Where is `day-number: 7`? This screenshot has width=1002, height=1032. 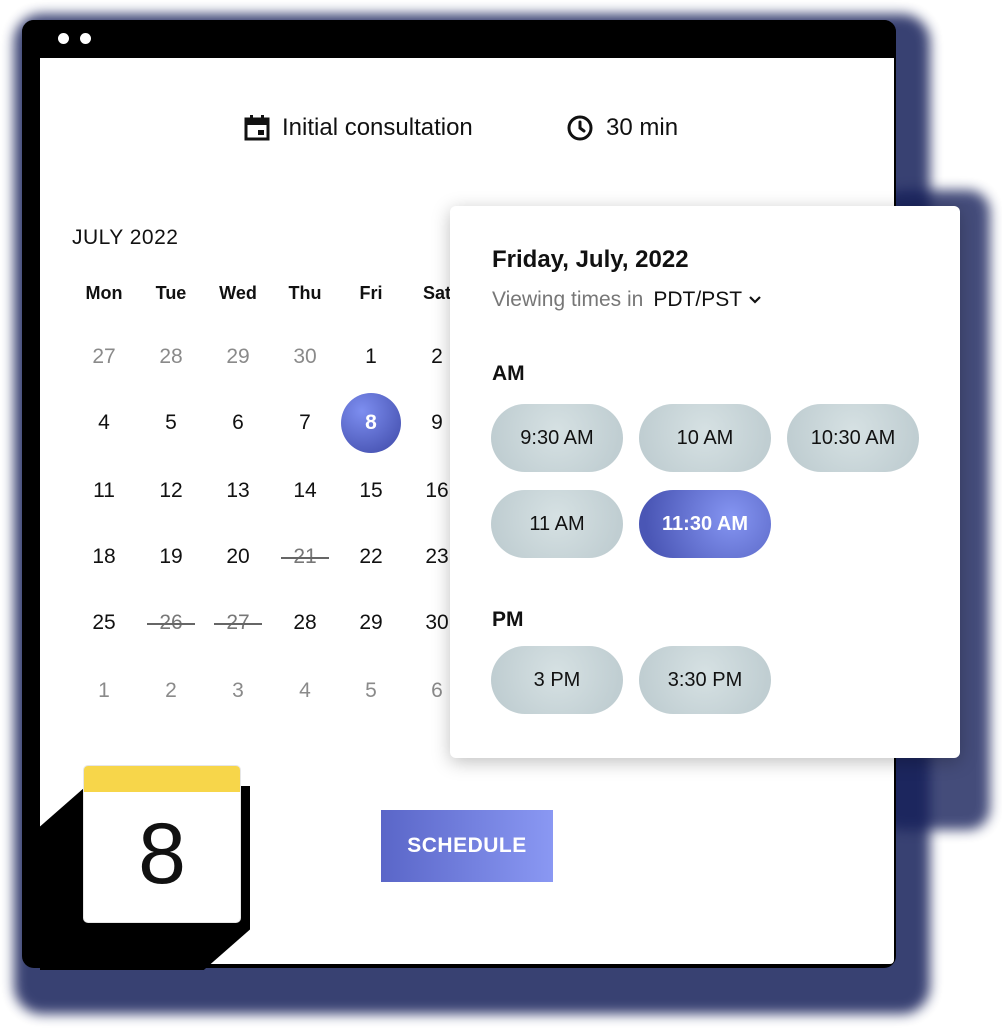
day-number: 7 is located at coordinates (305, 422).